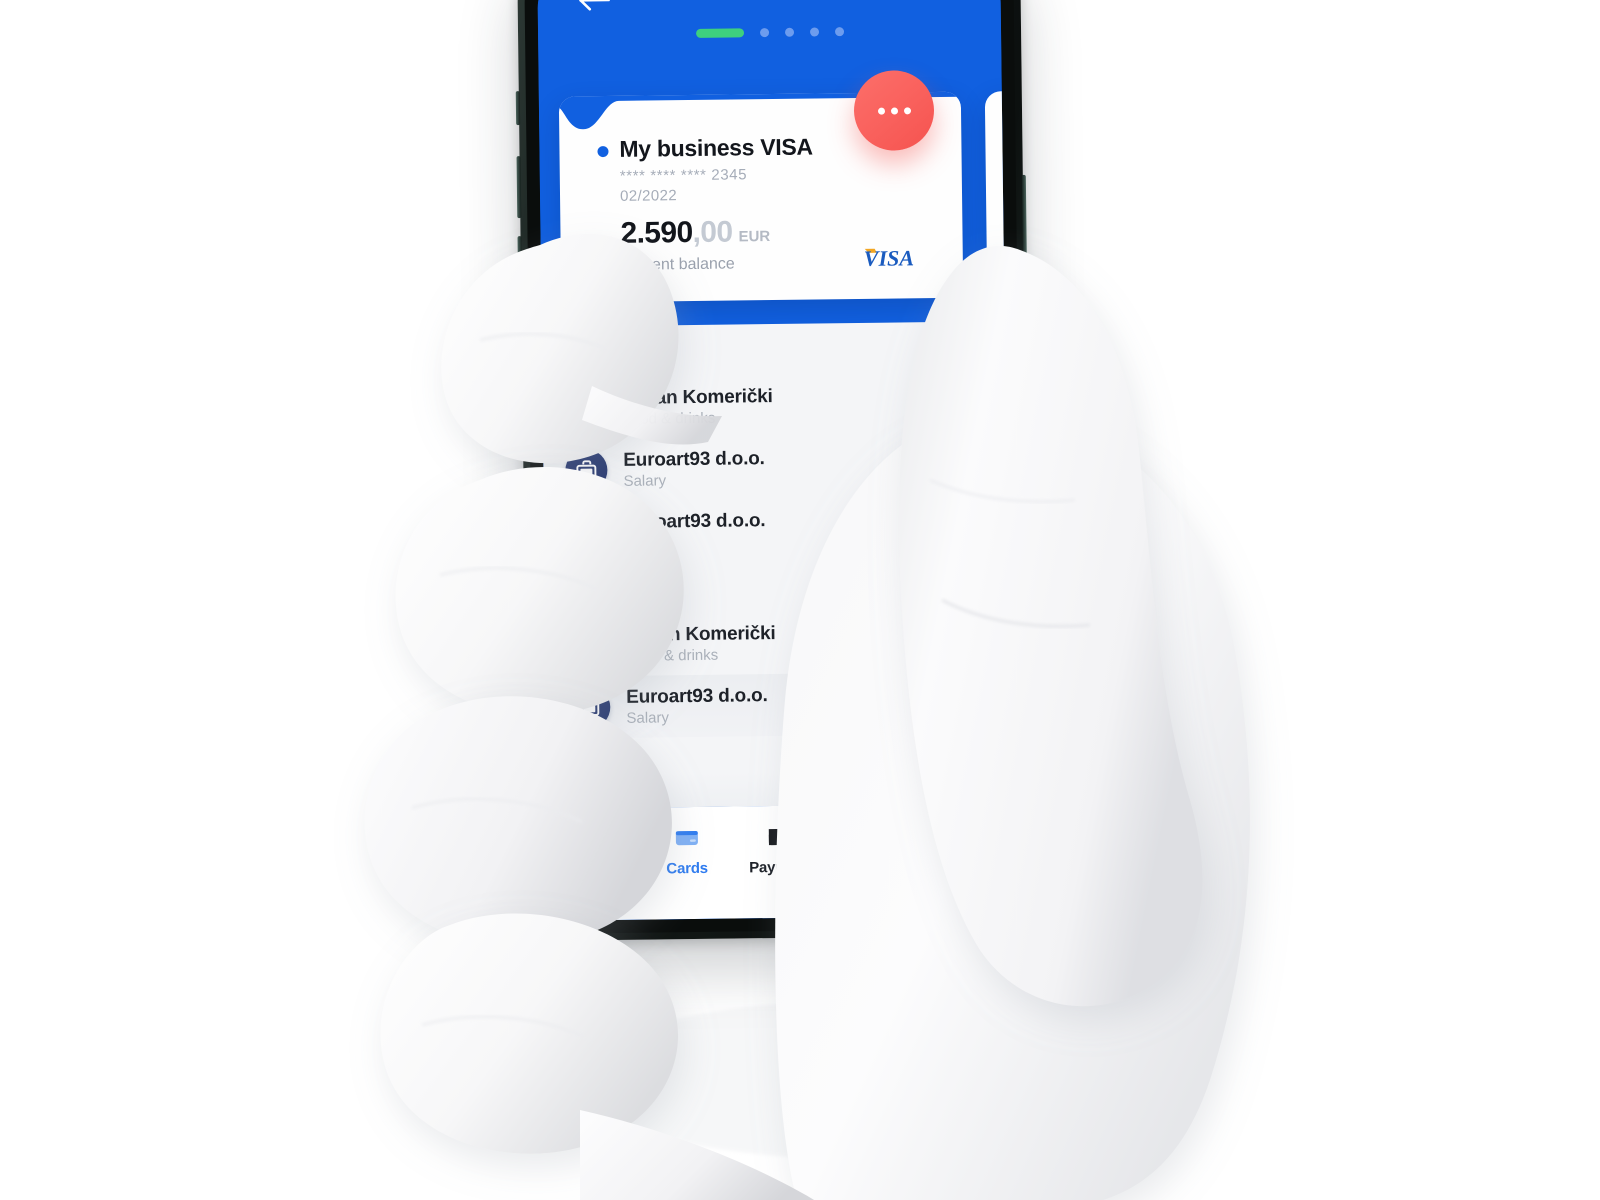  What do you see at coordinates (672, 655) in the screenshot?
I see `transaction-category: Food & drinks` at bounding box center [672, 655].